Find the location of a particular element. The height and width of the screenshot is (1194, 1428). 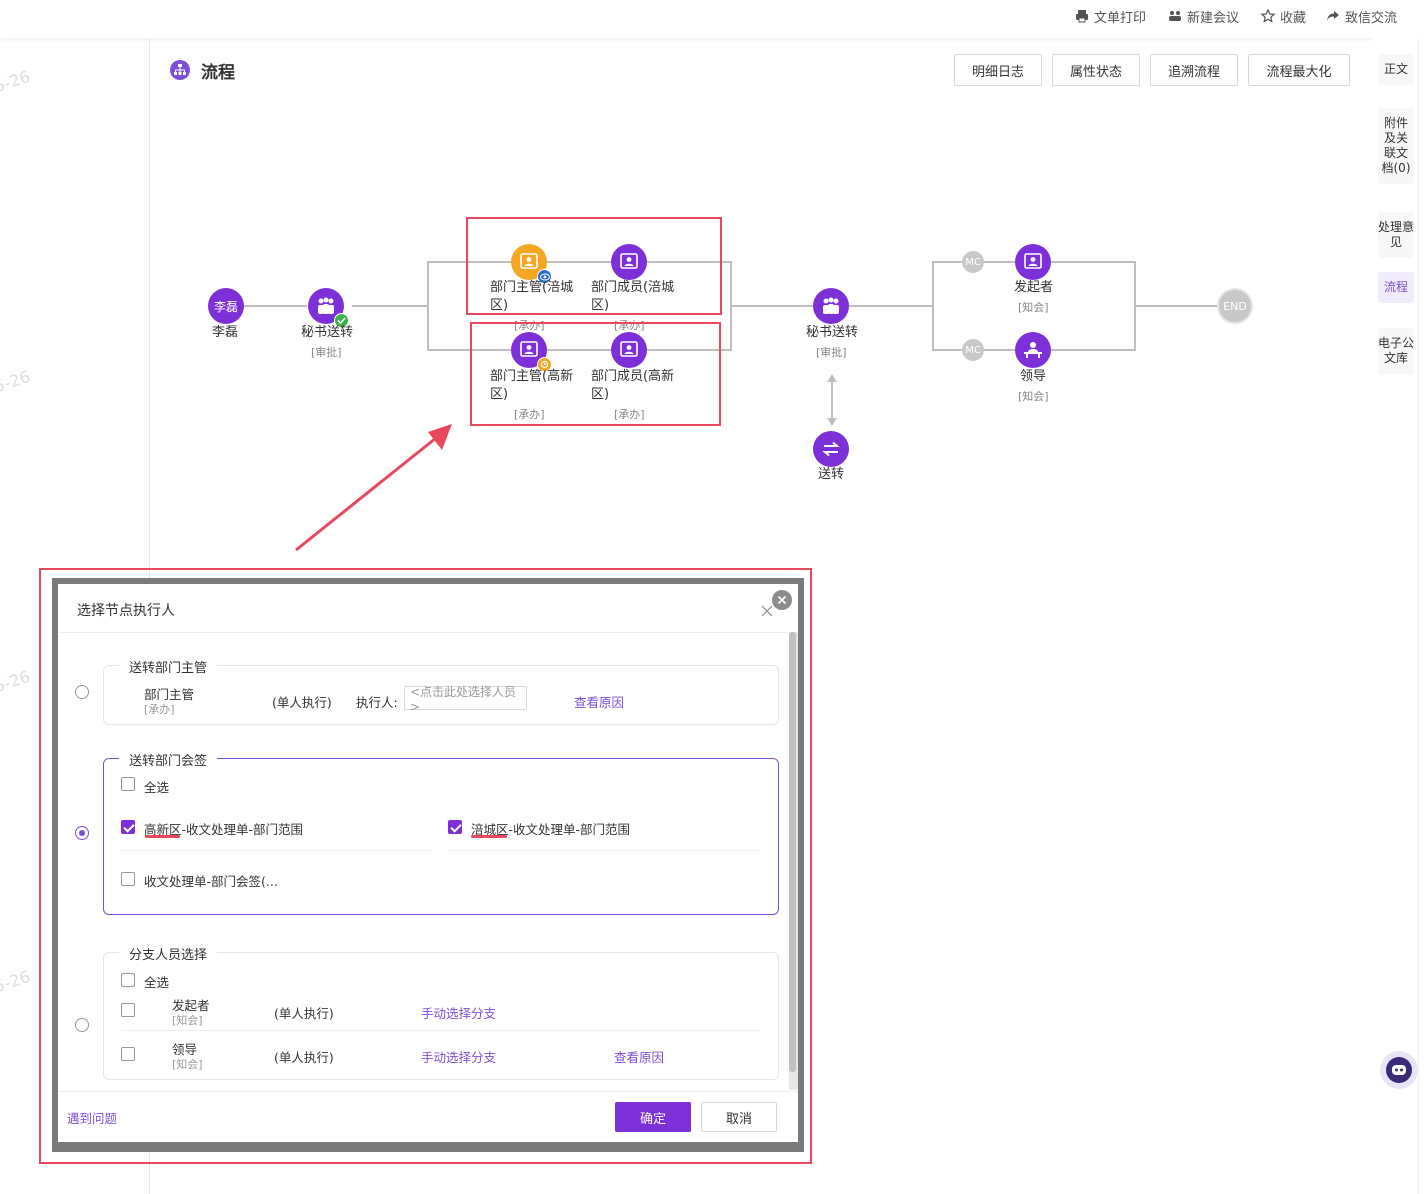

option-gaoxin-checkbox is located at coordinates (128, 827).